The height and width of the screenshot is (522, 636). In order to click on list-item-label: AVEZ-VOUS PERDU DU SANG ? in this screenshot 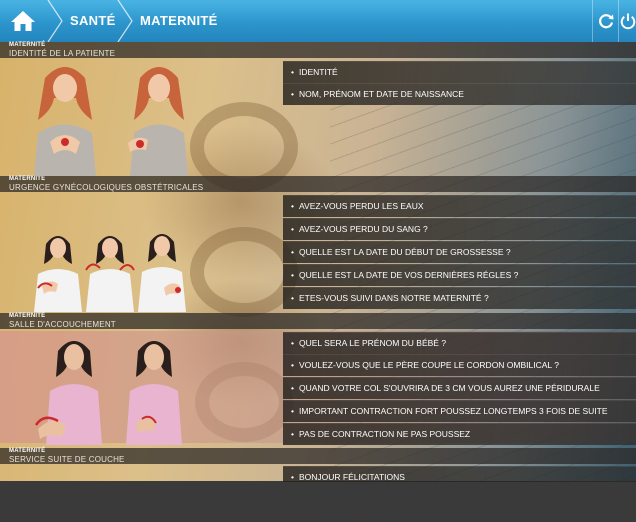, I will do `click(363, 229)`.